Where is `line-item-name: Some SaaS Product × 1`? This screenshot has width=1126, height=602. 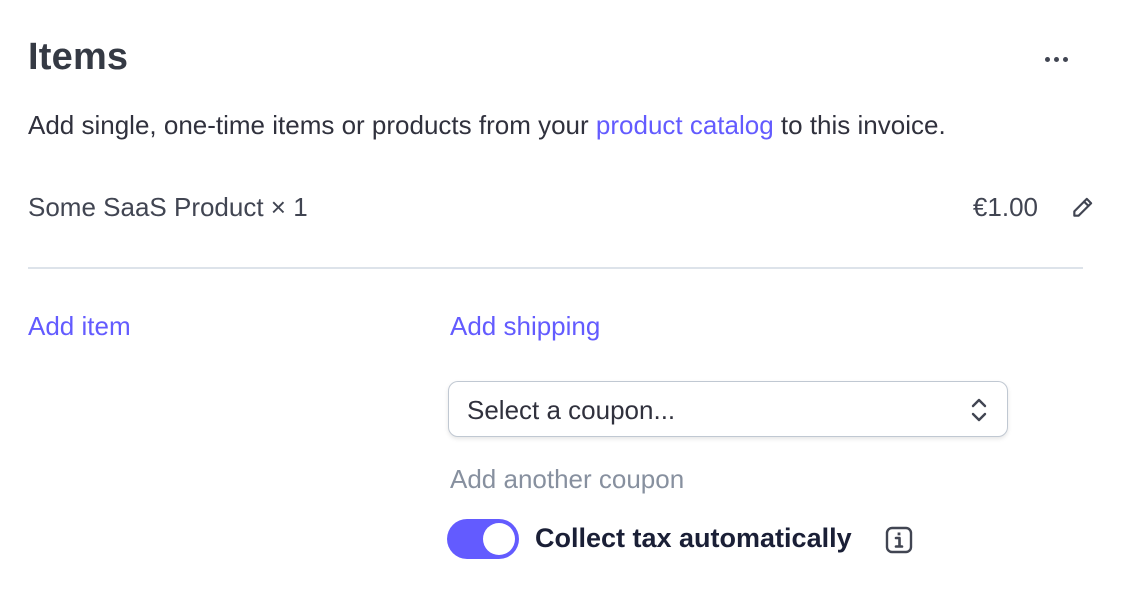 line-item-name: Some SaaS Product × 1 is located at coordinates (168, 207).